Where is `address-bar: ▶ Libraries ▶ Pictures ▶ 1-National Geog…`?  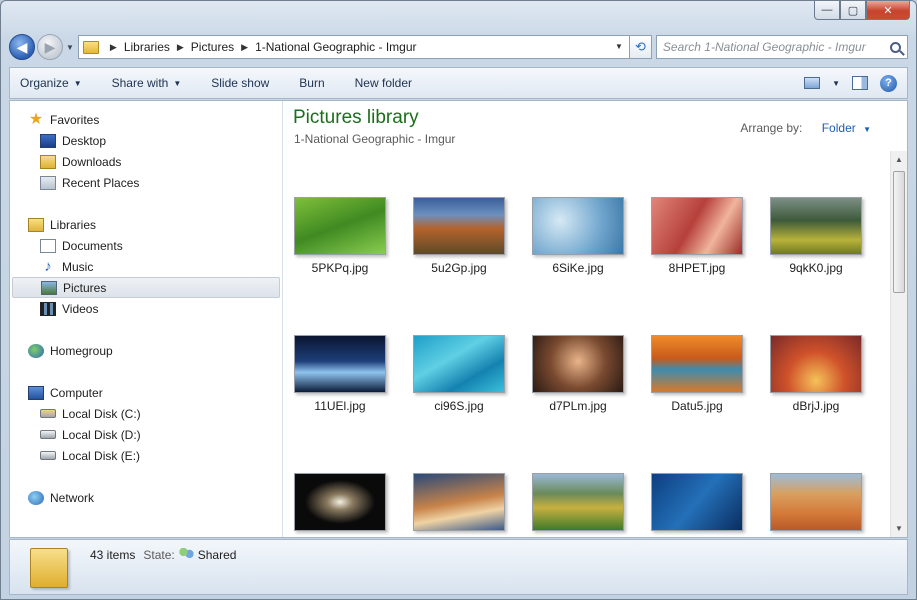
address-bar: ▶ Libraries ▶ Pictures ▶ 1-National Geog… is located at coordinates (353, 47).